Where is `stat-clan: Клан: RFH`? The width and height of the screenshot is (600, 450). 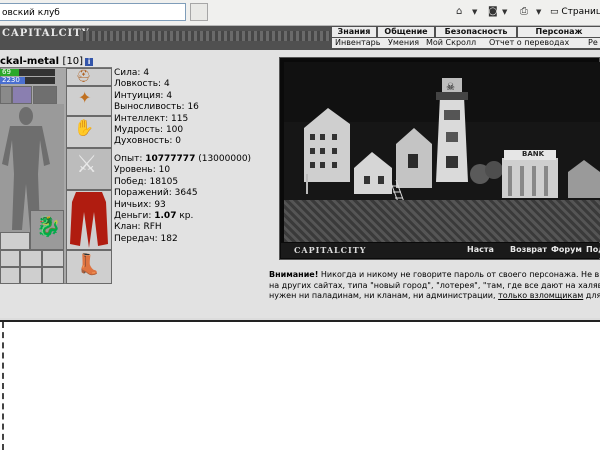
stat-clan: Клан: RFH is located at coordinates (138, 227).